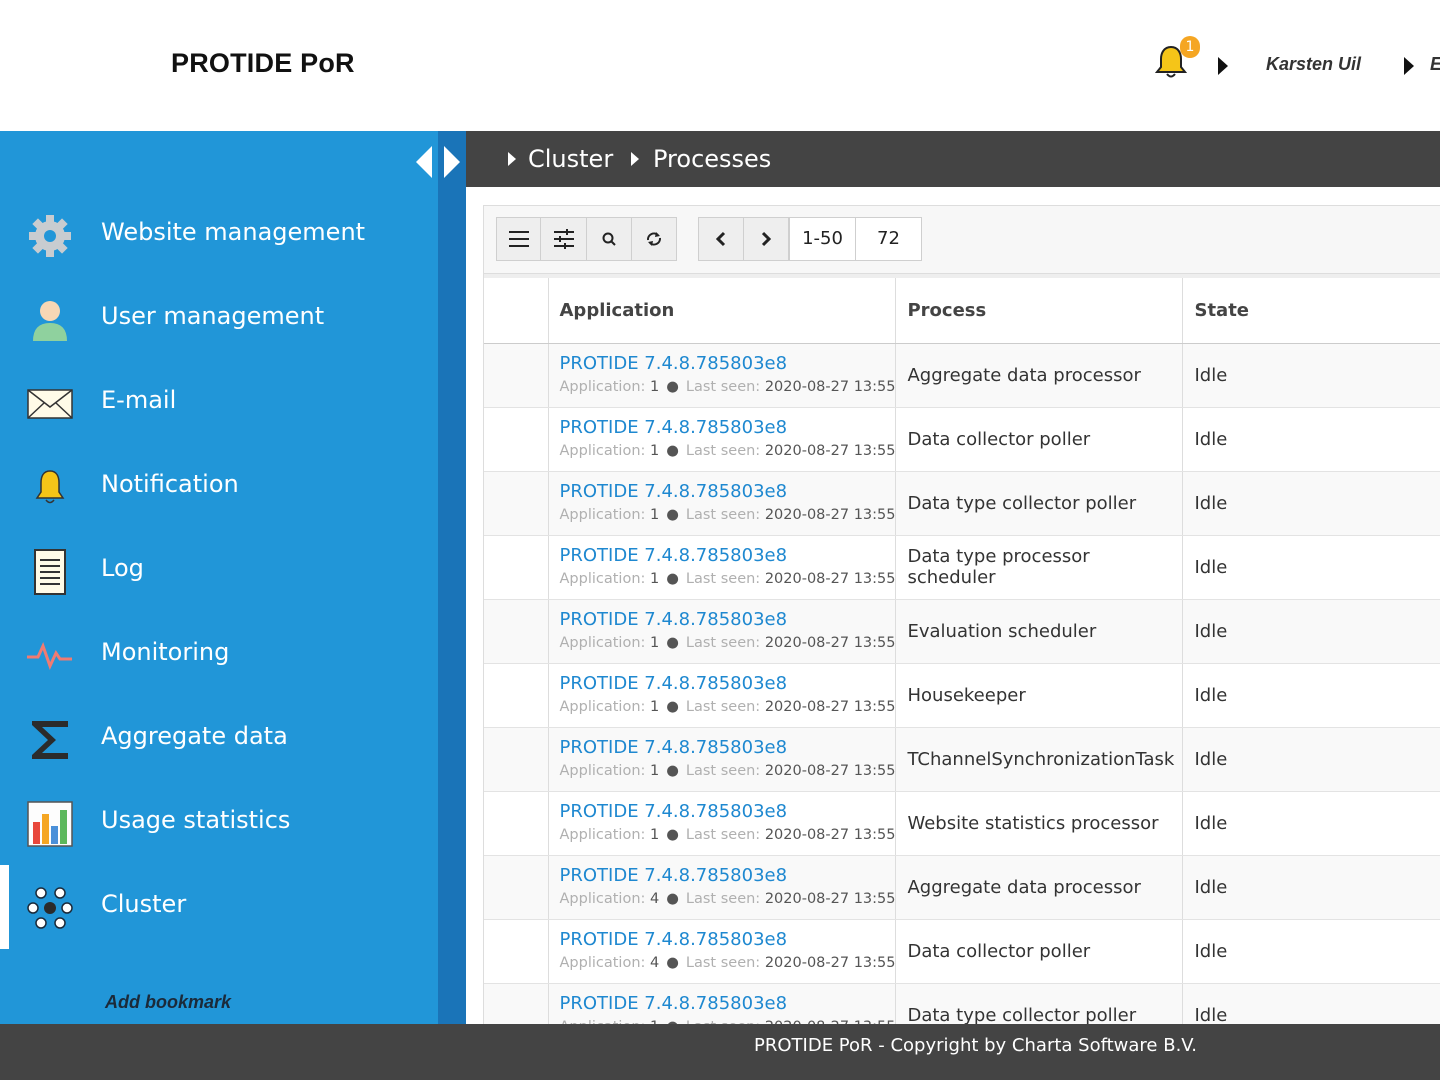  What do you see at coordinates (962, 240) in the screenshot?
I see `grid-toolbar: 1-50 72` at bounding box center [962, 240].